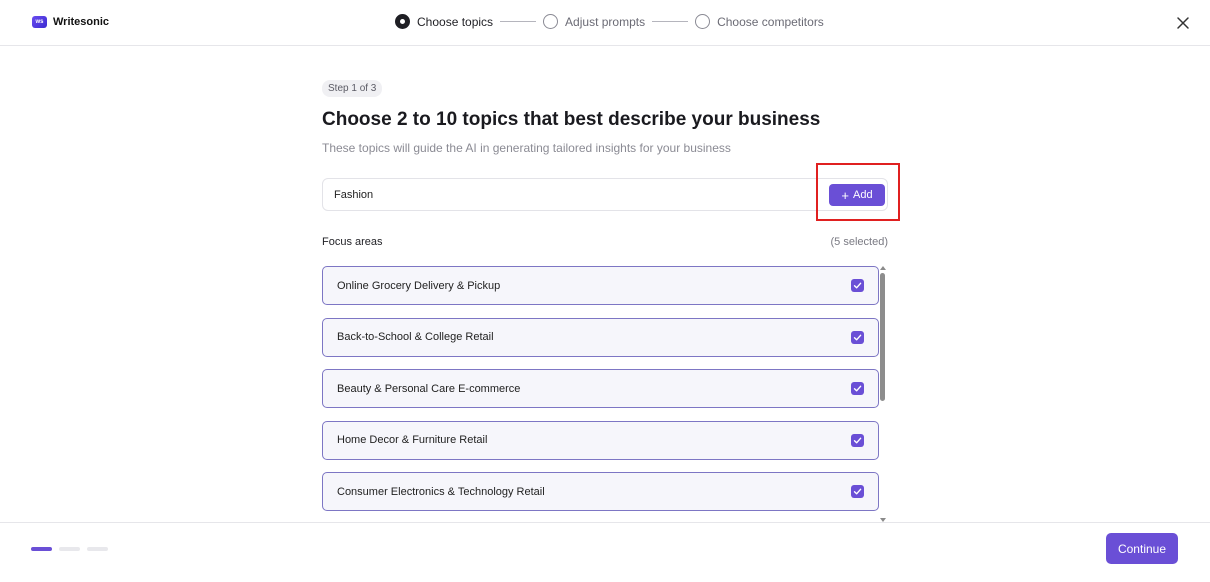 Image resolution: width=1210 pixels, height=582 pixels. Describe the element at coordinates (402, 21) in the screenshot. I see `step-active-dot-icon` at that location.